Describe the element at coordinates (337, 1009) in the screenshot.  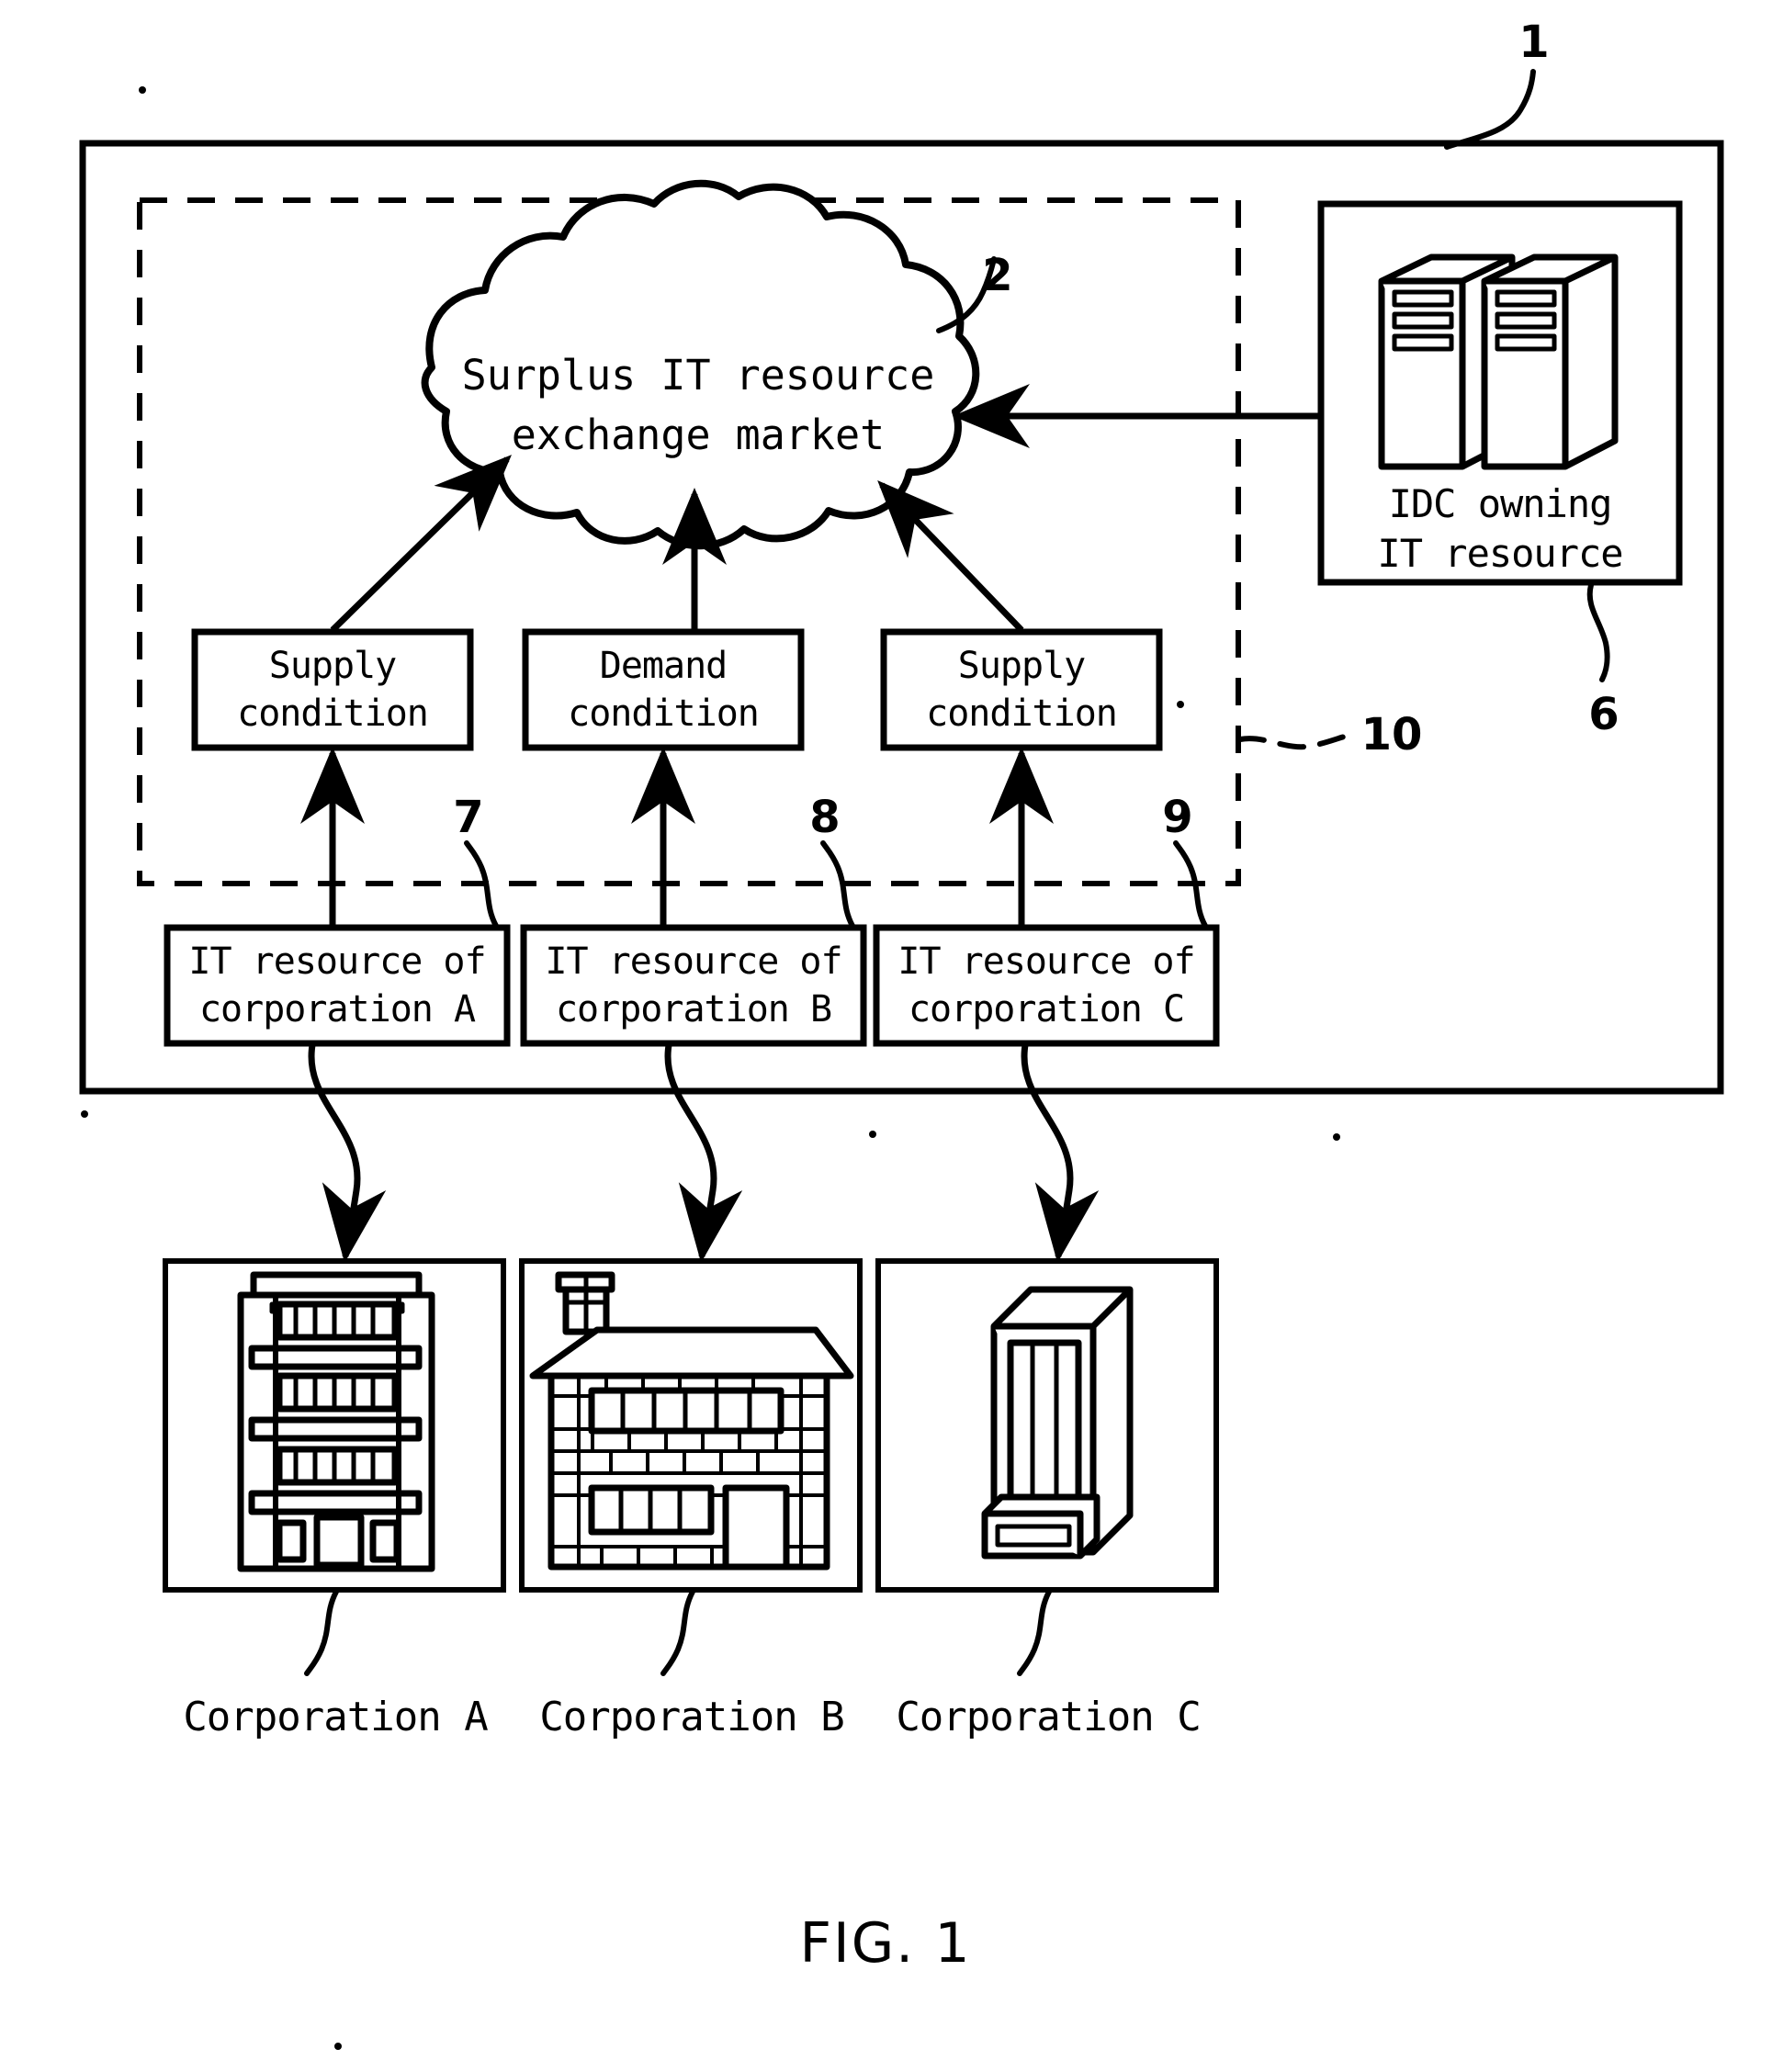
I see `it-resource-a-line2: corporation A` at that location.